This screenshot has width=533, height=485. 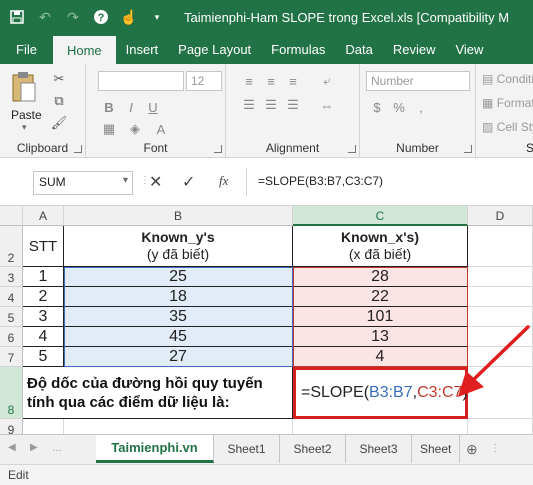 What do you see at coordinates (313, 449) in the screenshot?
I see `sheet-tab-sheet2: Sheet2` at bounding box center [313, 449].